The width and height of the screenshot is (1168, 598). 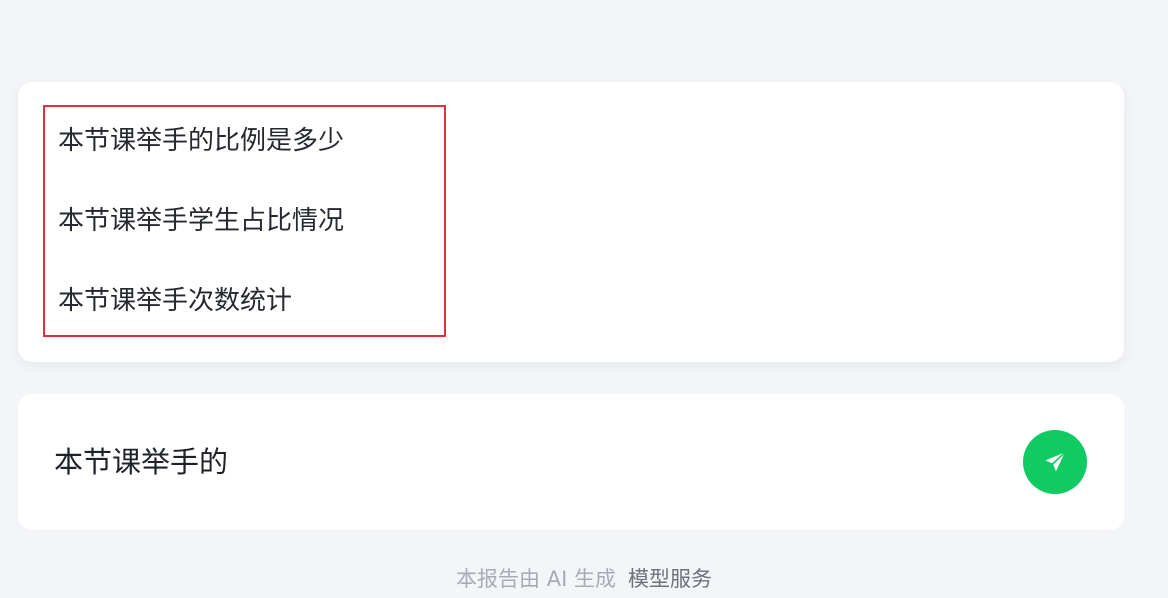 I want to click on footer: 本报告由 AI 生成 模型服务, so click(x=584, y=579).